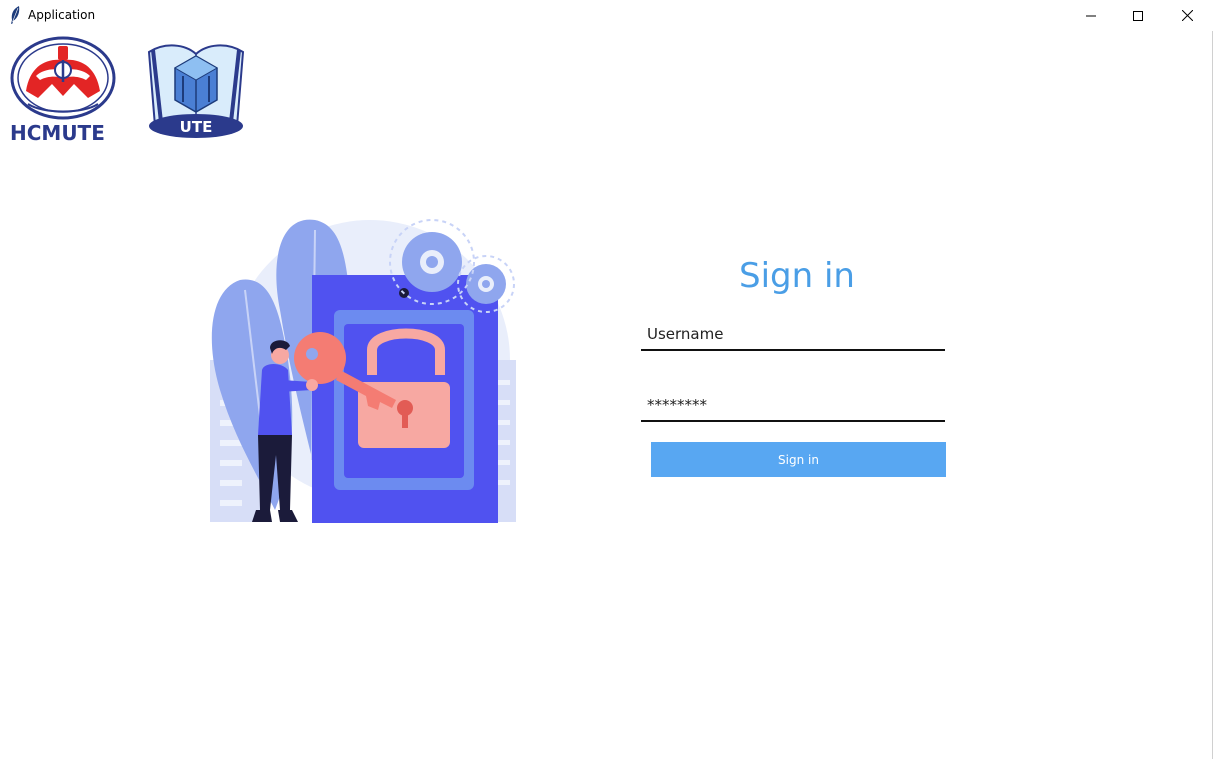  I want to click on minimize-icon, so click(1091, 15).